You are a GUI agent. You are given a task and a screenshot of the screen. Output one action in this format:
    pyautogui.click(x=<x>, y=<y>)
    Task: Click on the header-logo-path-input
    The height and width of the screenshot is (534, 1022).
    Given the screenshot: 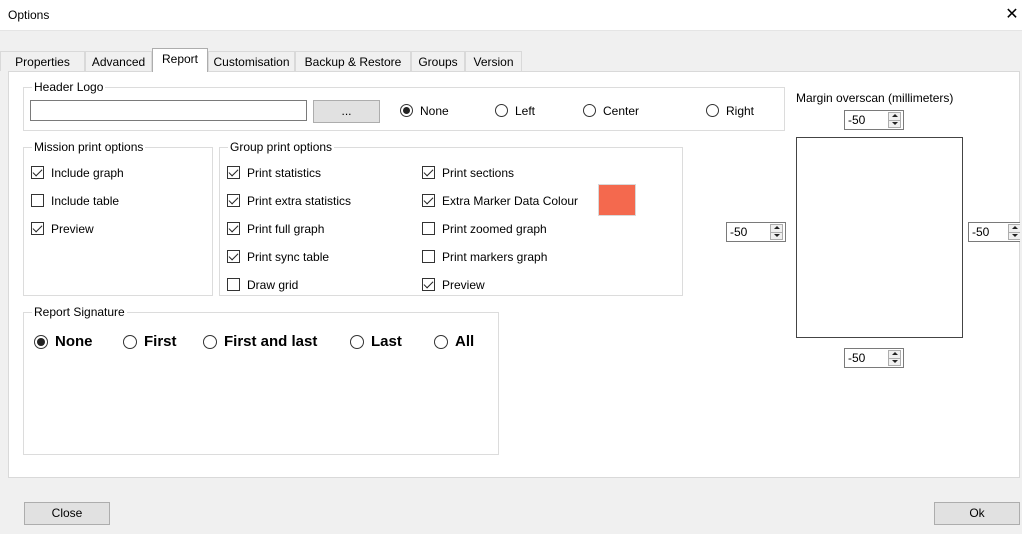 What is the action you would take?
    pyautogui.click(x=168, y=110)
    